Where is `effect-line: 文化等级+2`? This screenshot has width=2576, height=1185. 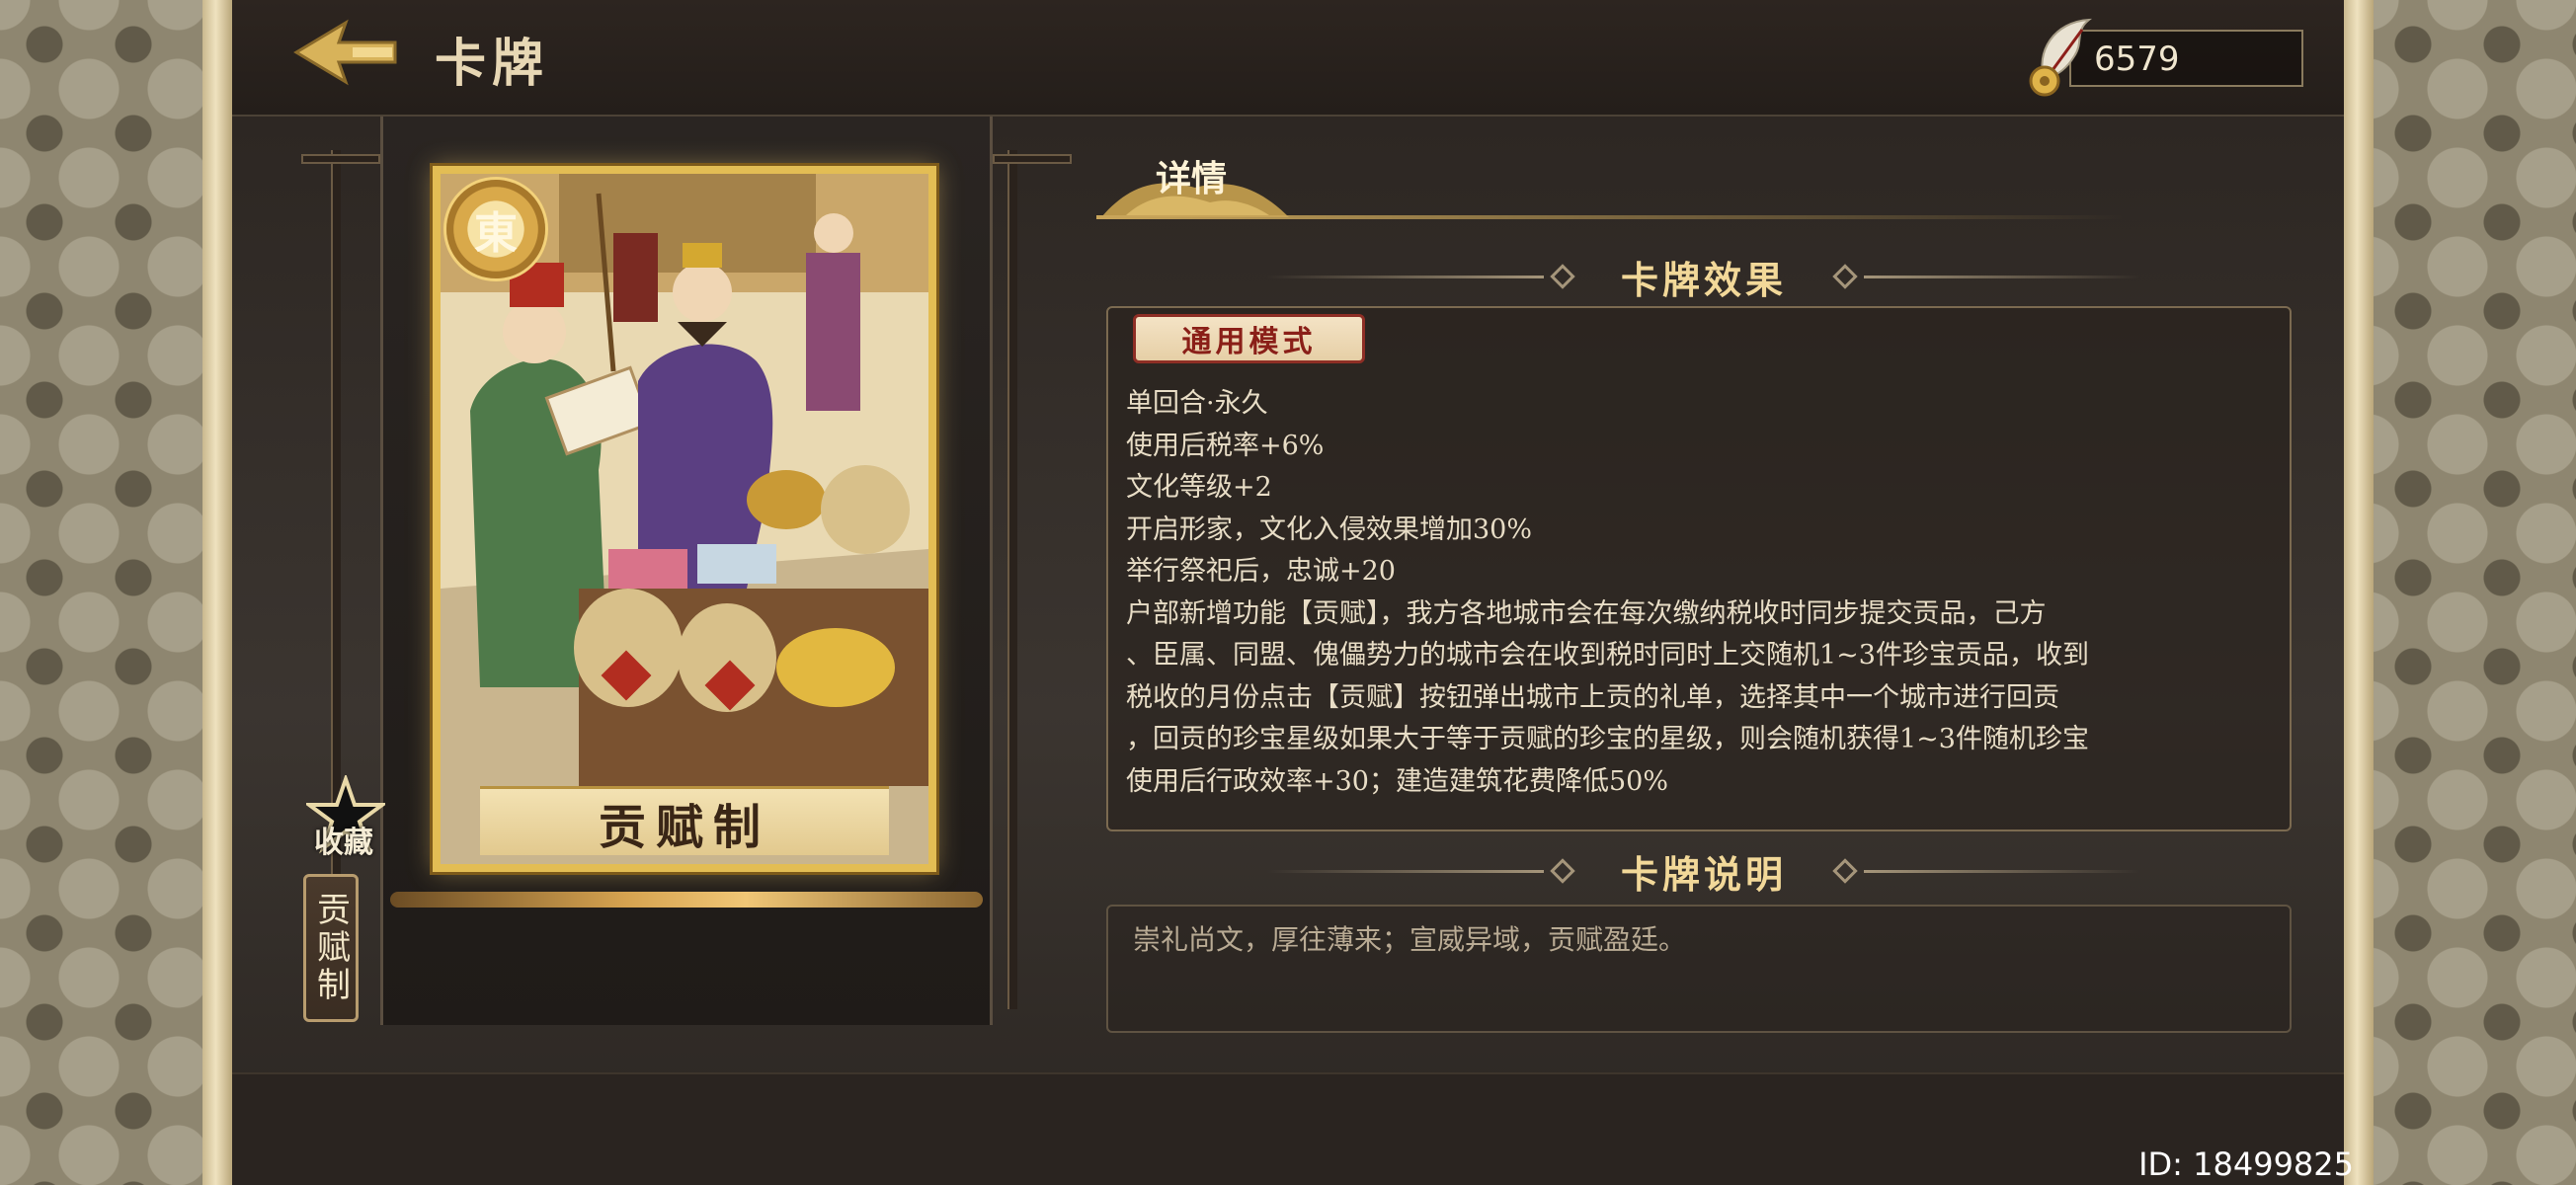 effect-line: 文化等级+2 is located at coordinates (1199, 488).